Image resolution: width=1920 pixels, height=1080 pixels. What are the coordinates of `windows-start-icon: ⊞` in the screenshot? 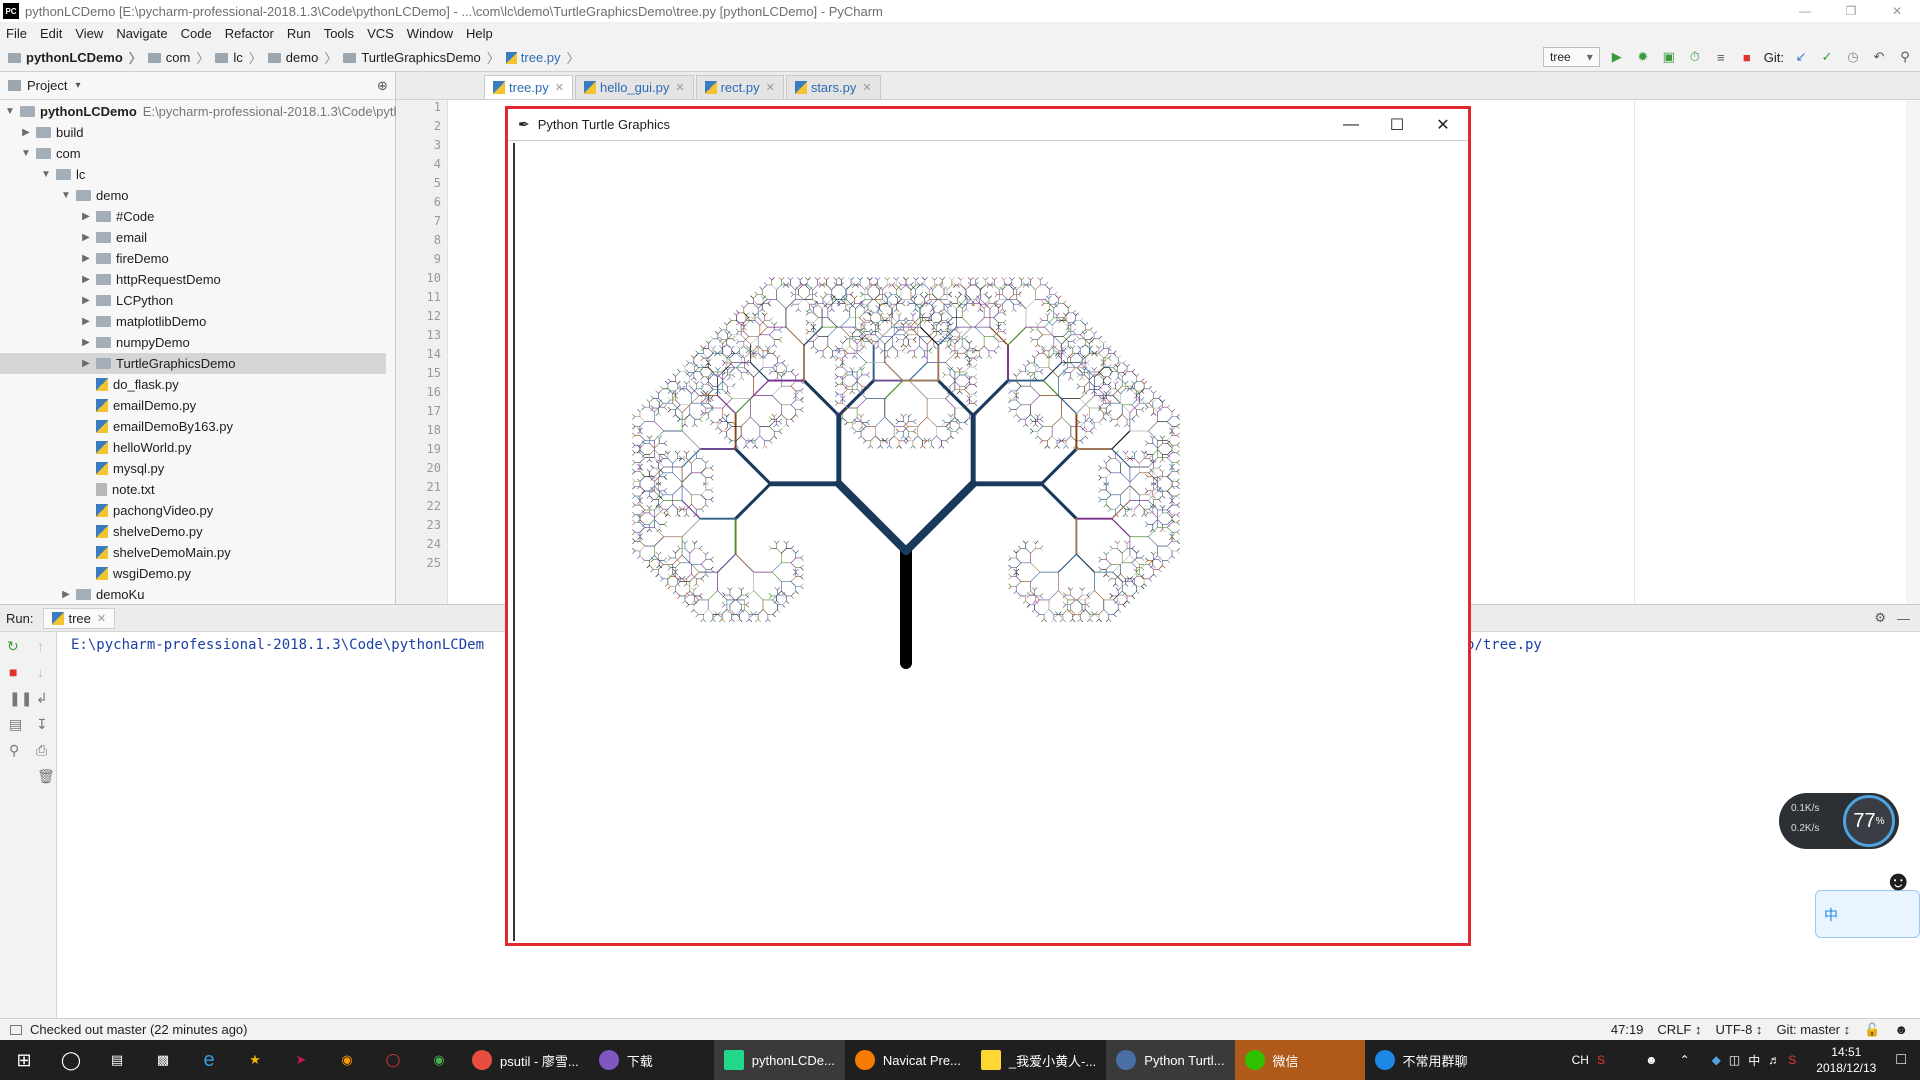 It's located at (24, 1060).